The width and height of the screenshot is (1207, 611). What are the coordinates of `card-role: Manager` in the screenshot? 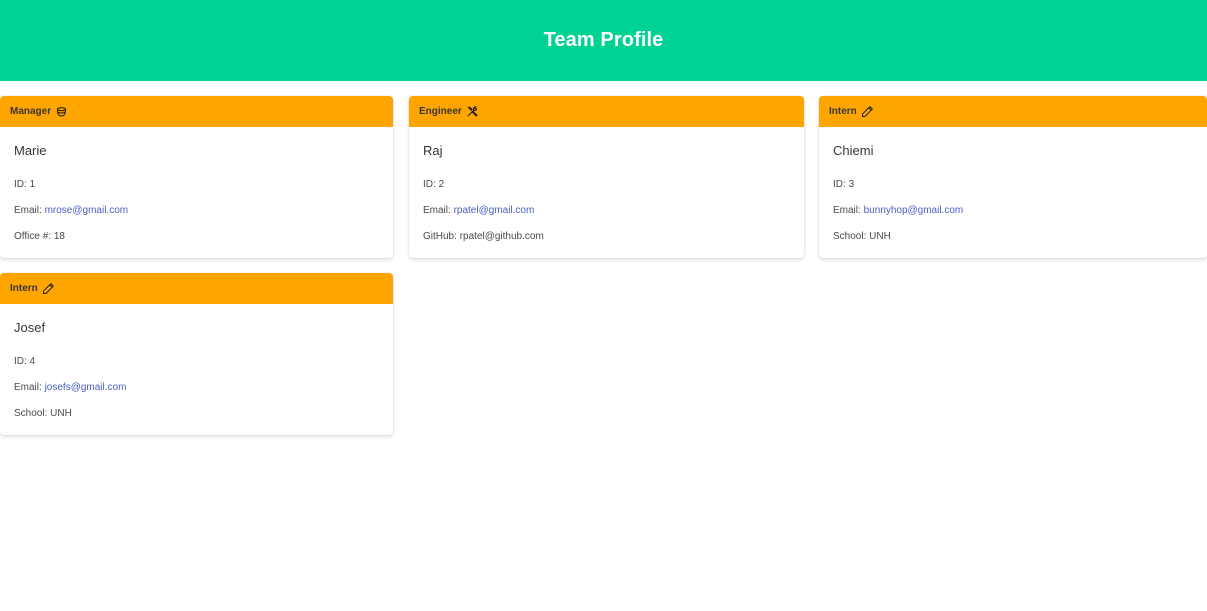 It's located at (31, 111).